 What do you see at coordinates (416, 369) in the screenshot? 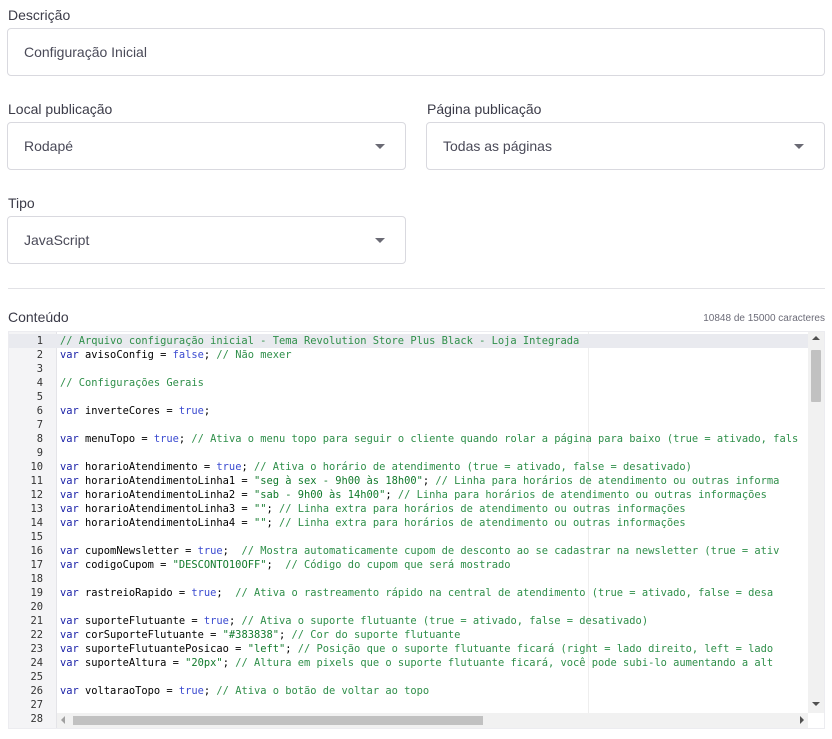
I see `code-line: 3` at bounding box center [416, 369].